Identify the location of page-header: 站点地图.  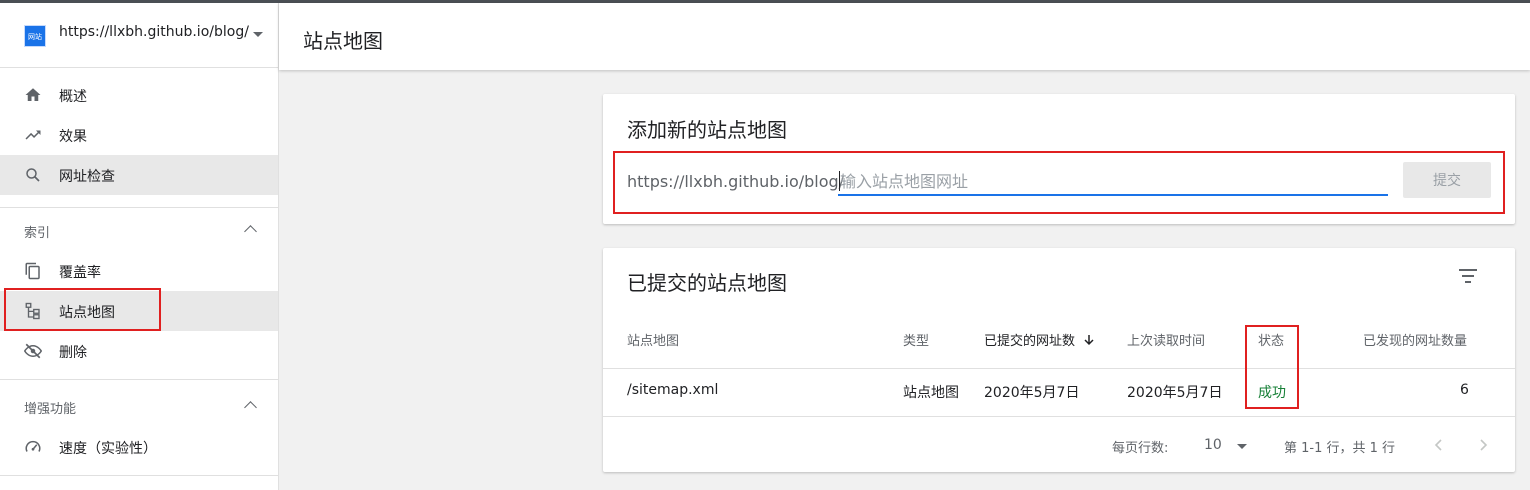
(904, 36).